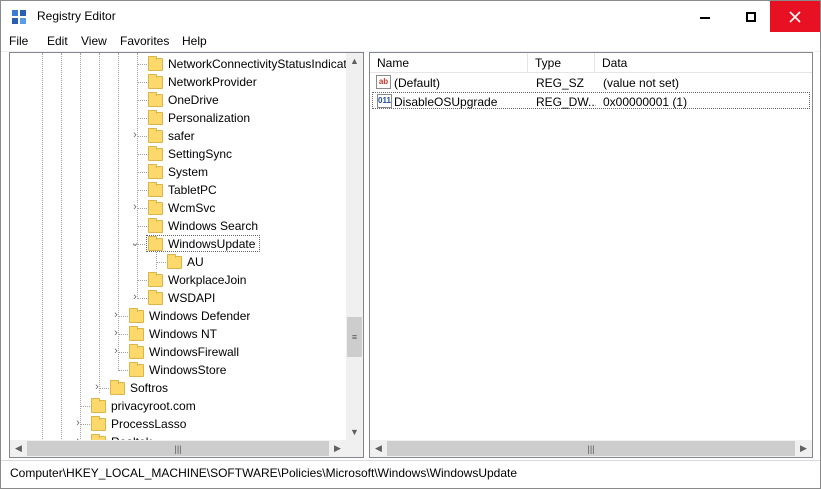  I want to click on tree-item: NetworkConnectivityStatusIndicat, so click(178, 64).